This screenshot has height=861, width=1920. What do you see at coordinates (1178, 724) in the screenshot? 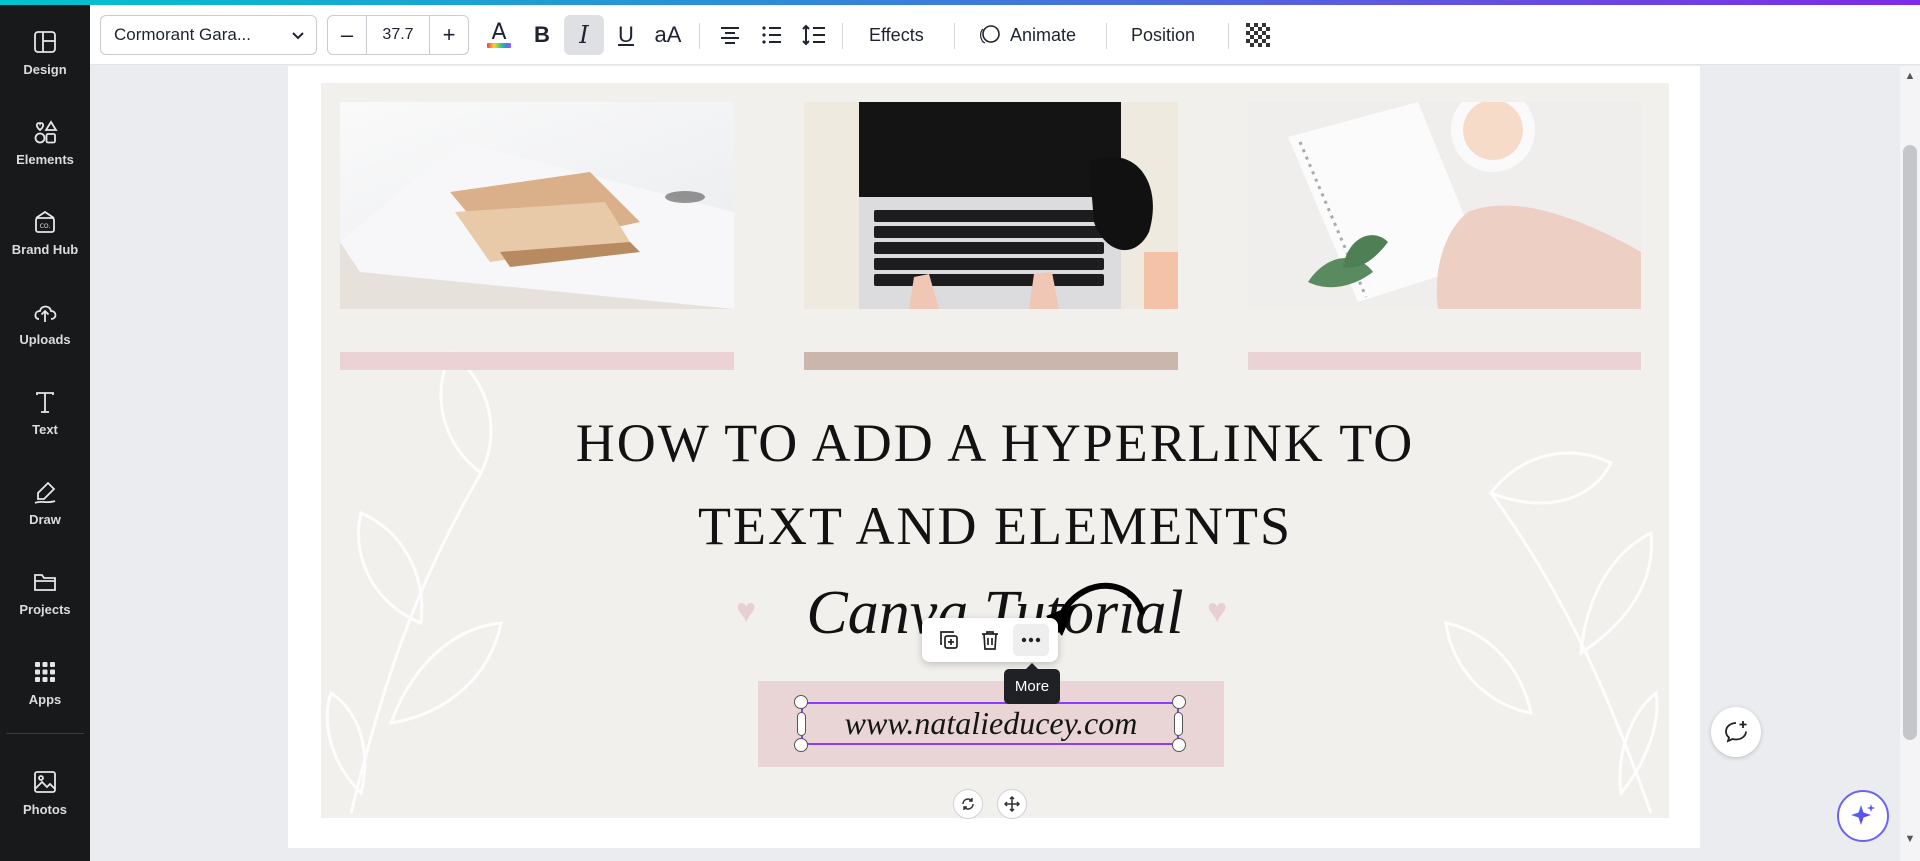
I see `resize-handle-right` at bounding box center [1178, 724].